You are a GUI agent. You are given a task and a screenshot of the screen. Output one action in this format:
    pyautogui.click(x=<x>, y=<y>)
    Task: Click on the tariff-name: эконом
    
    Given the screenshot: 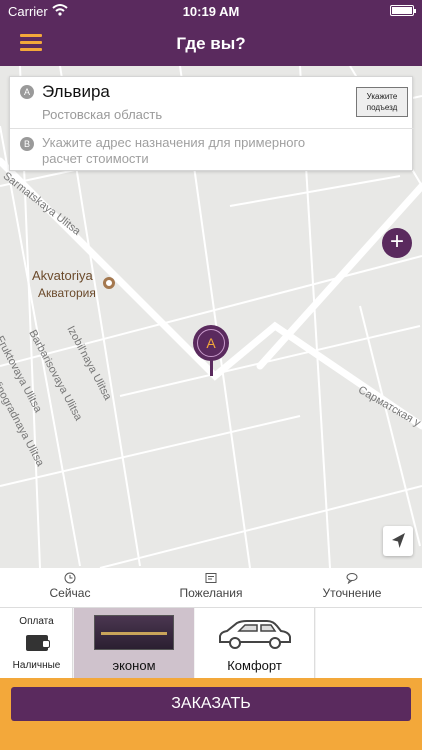 What is the action you would take?
    pyautogui.click(x=134, y=665)
    